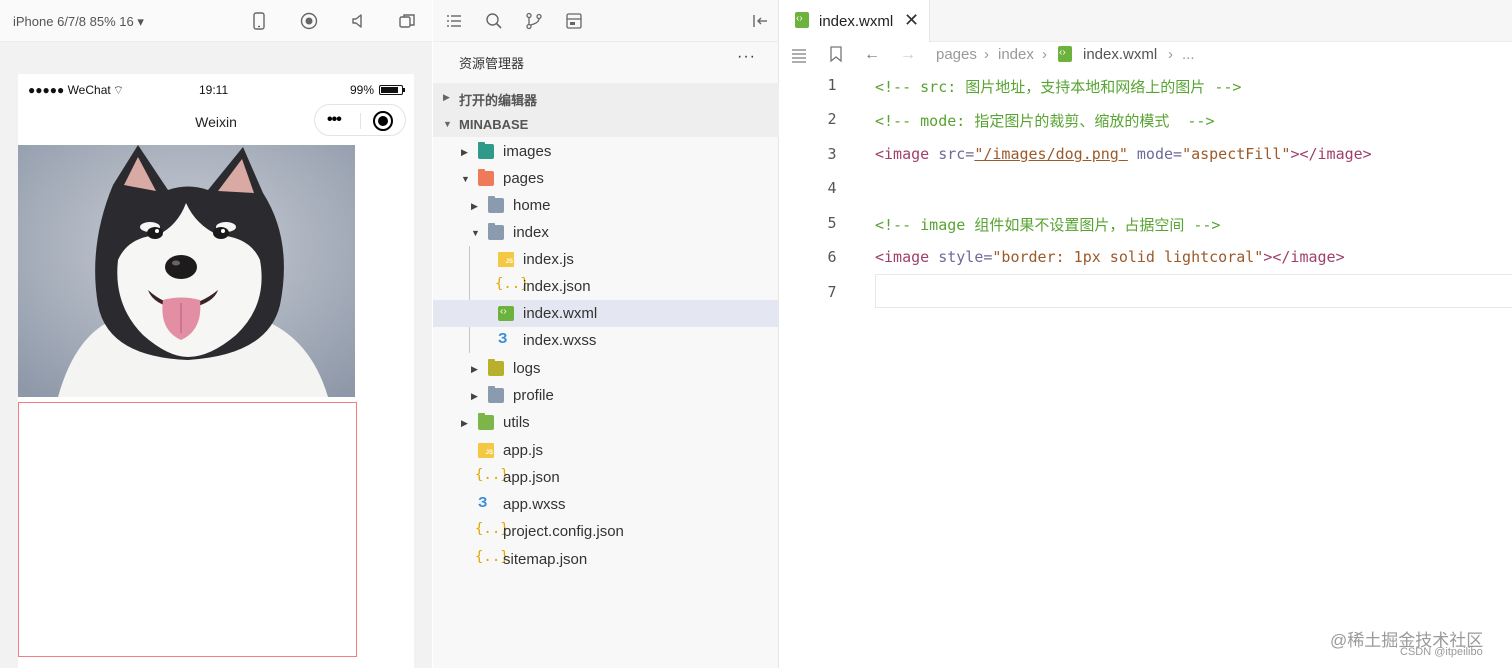 The height and width of the screenshot is (668, 1512). I want to click on tree-item-index-js: JS index.js, so click(606, 259).